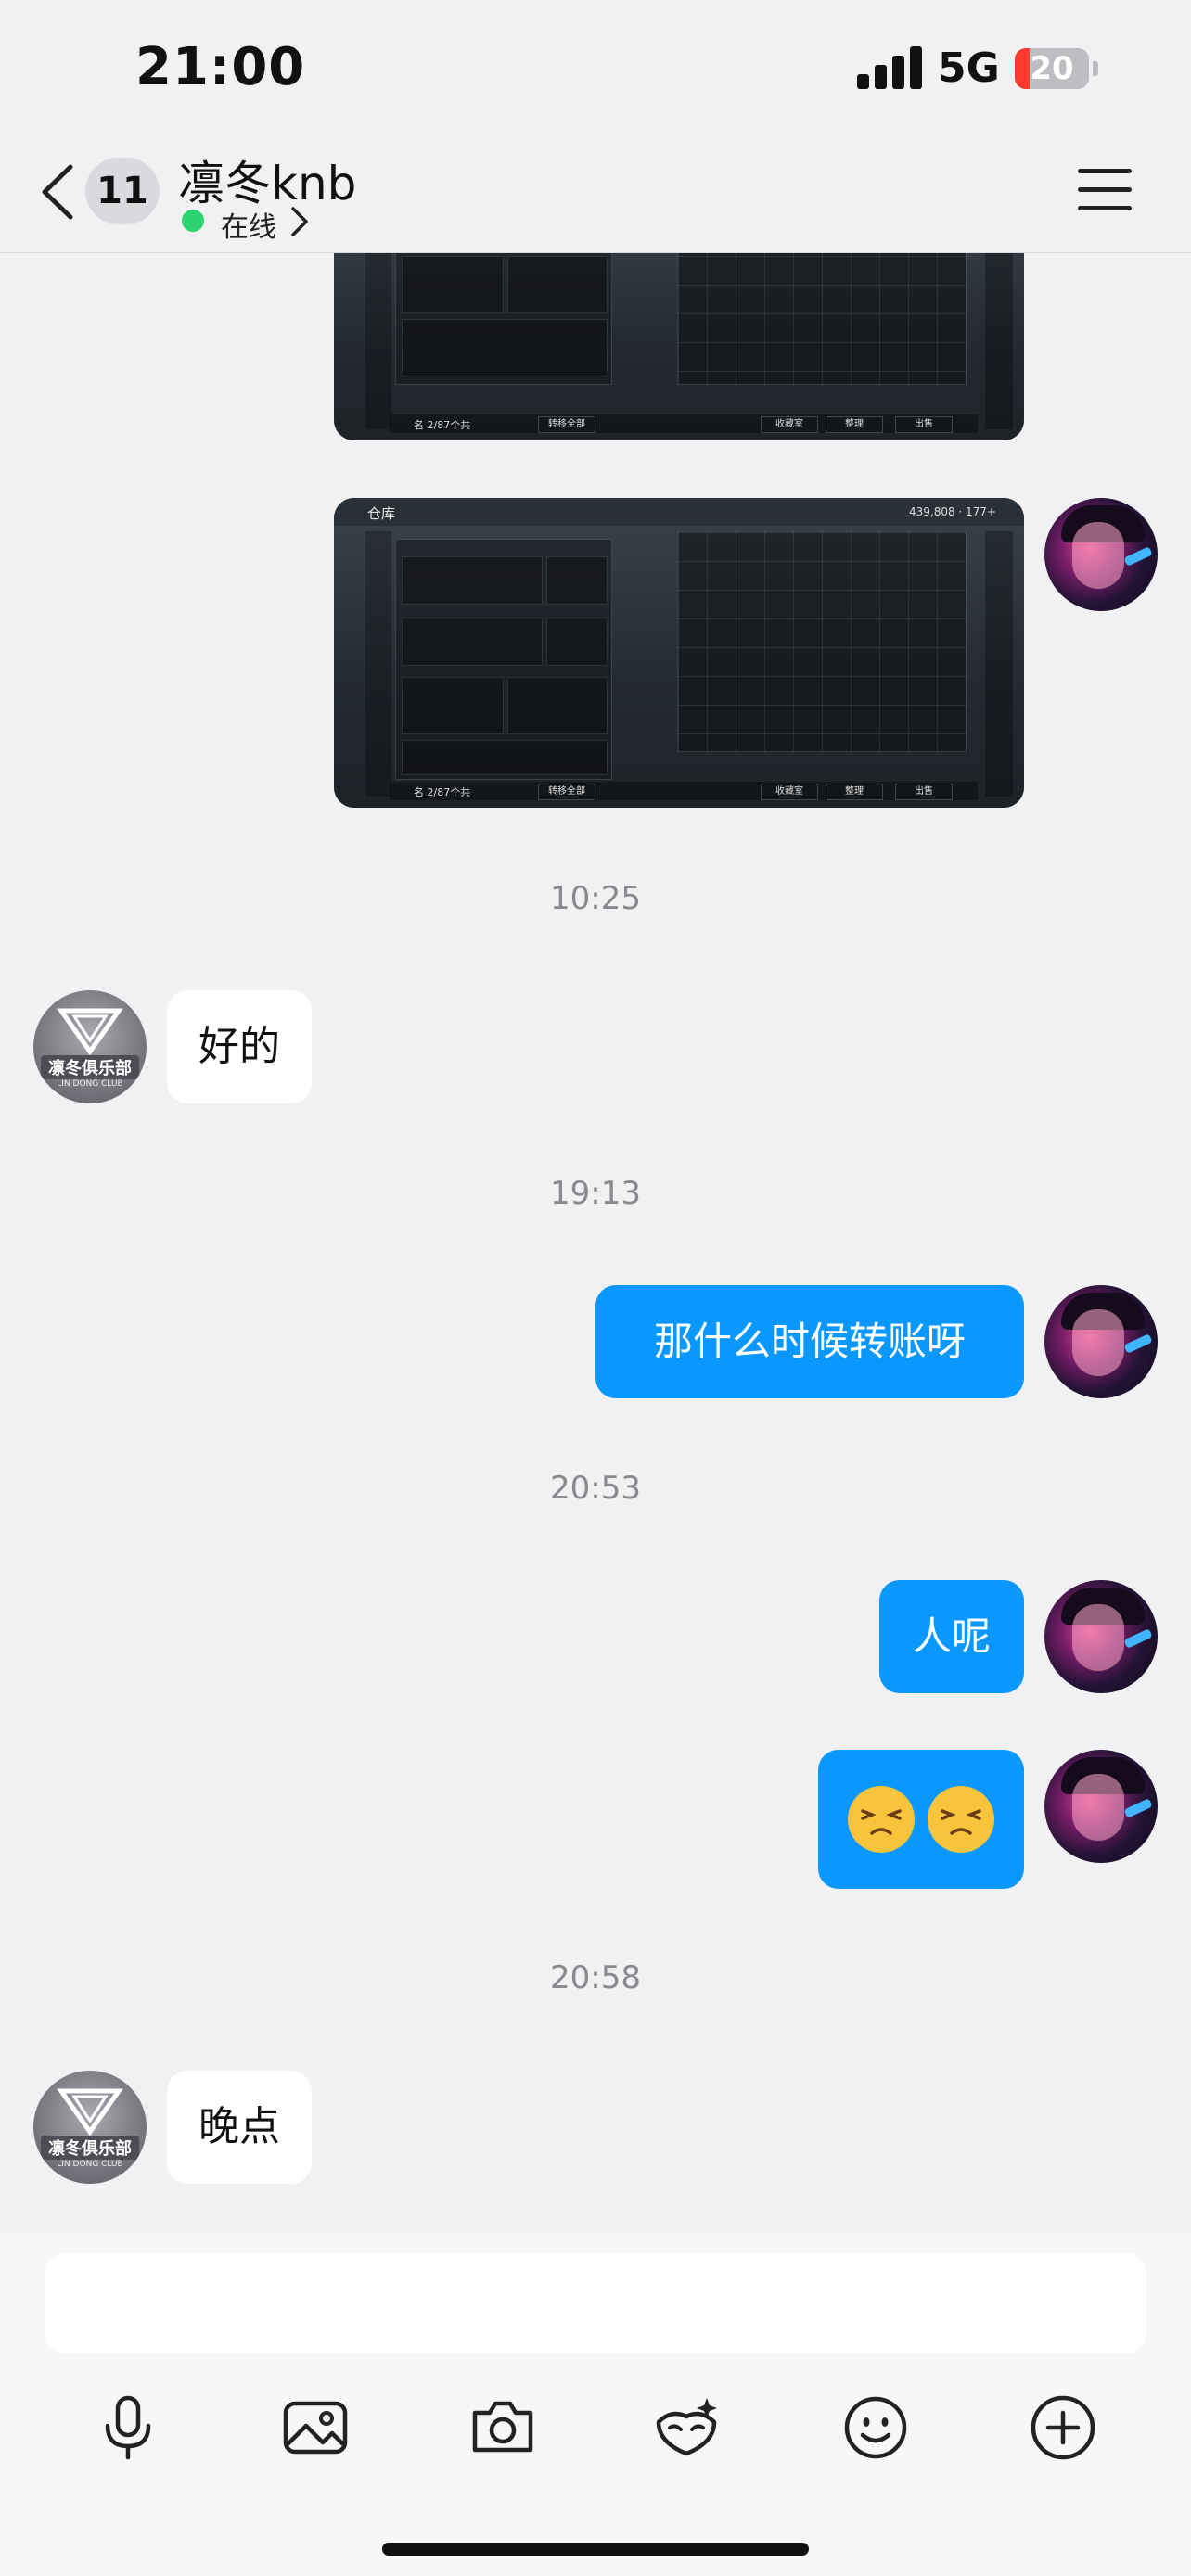 The width and height of the screenshot is (1191, 2576). I want to click on timestamp: 10:25, so click(595, 898).